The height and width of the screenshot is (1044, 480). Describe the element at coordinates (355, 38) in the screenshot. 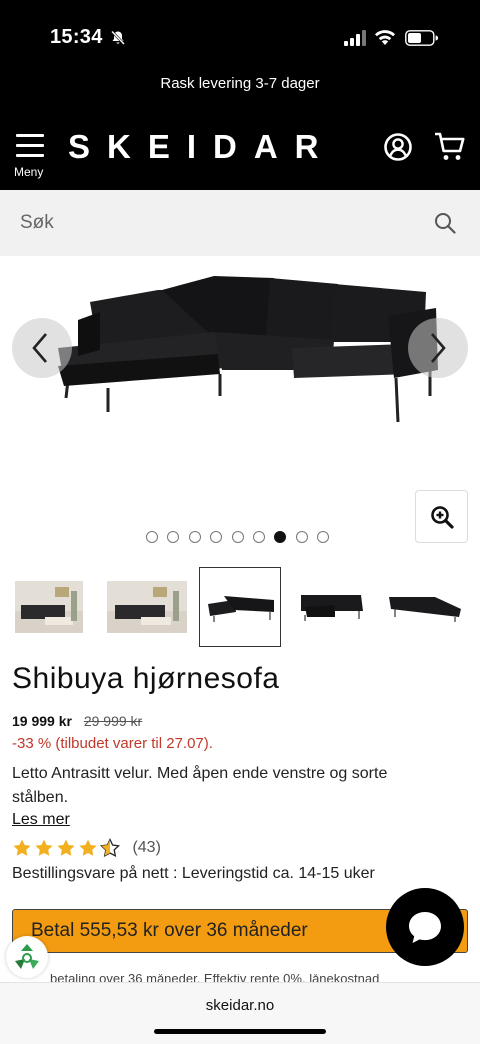

I see `signal-icon` at that location.